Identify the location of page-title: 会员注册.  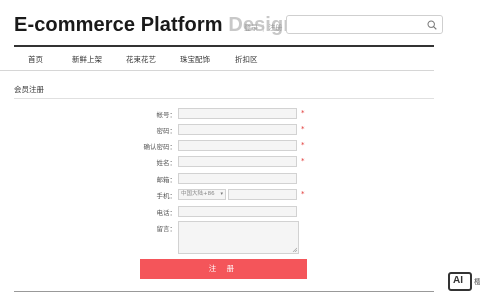
(29, 89).